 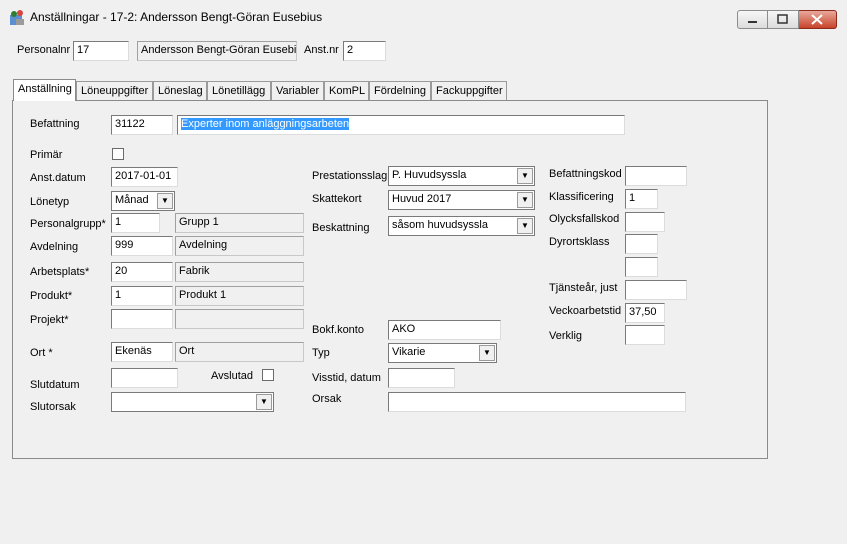 I want to click on olycksfallskod-input, so click(x=645, y=222).